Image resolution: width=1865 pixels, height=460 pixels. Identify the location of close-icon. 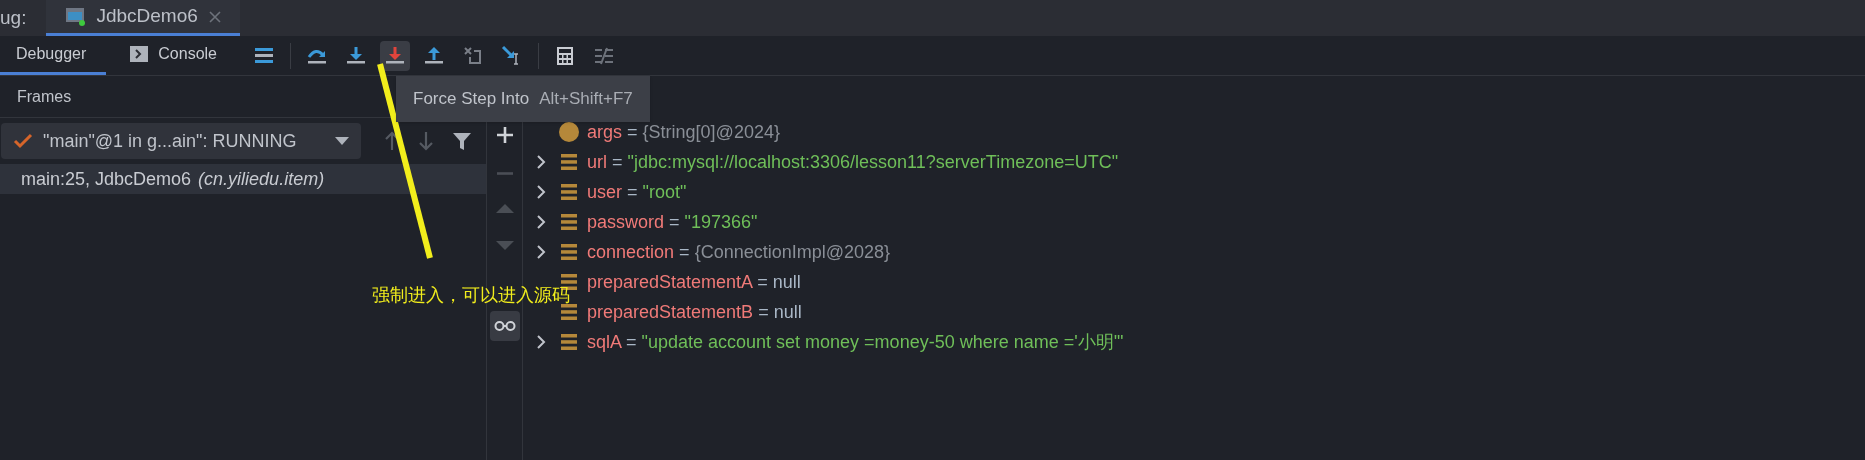
(214, 16).